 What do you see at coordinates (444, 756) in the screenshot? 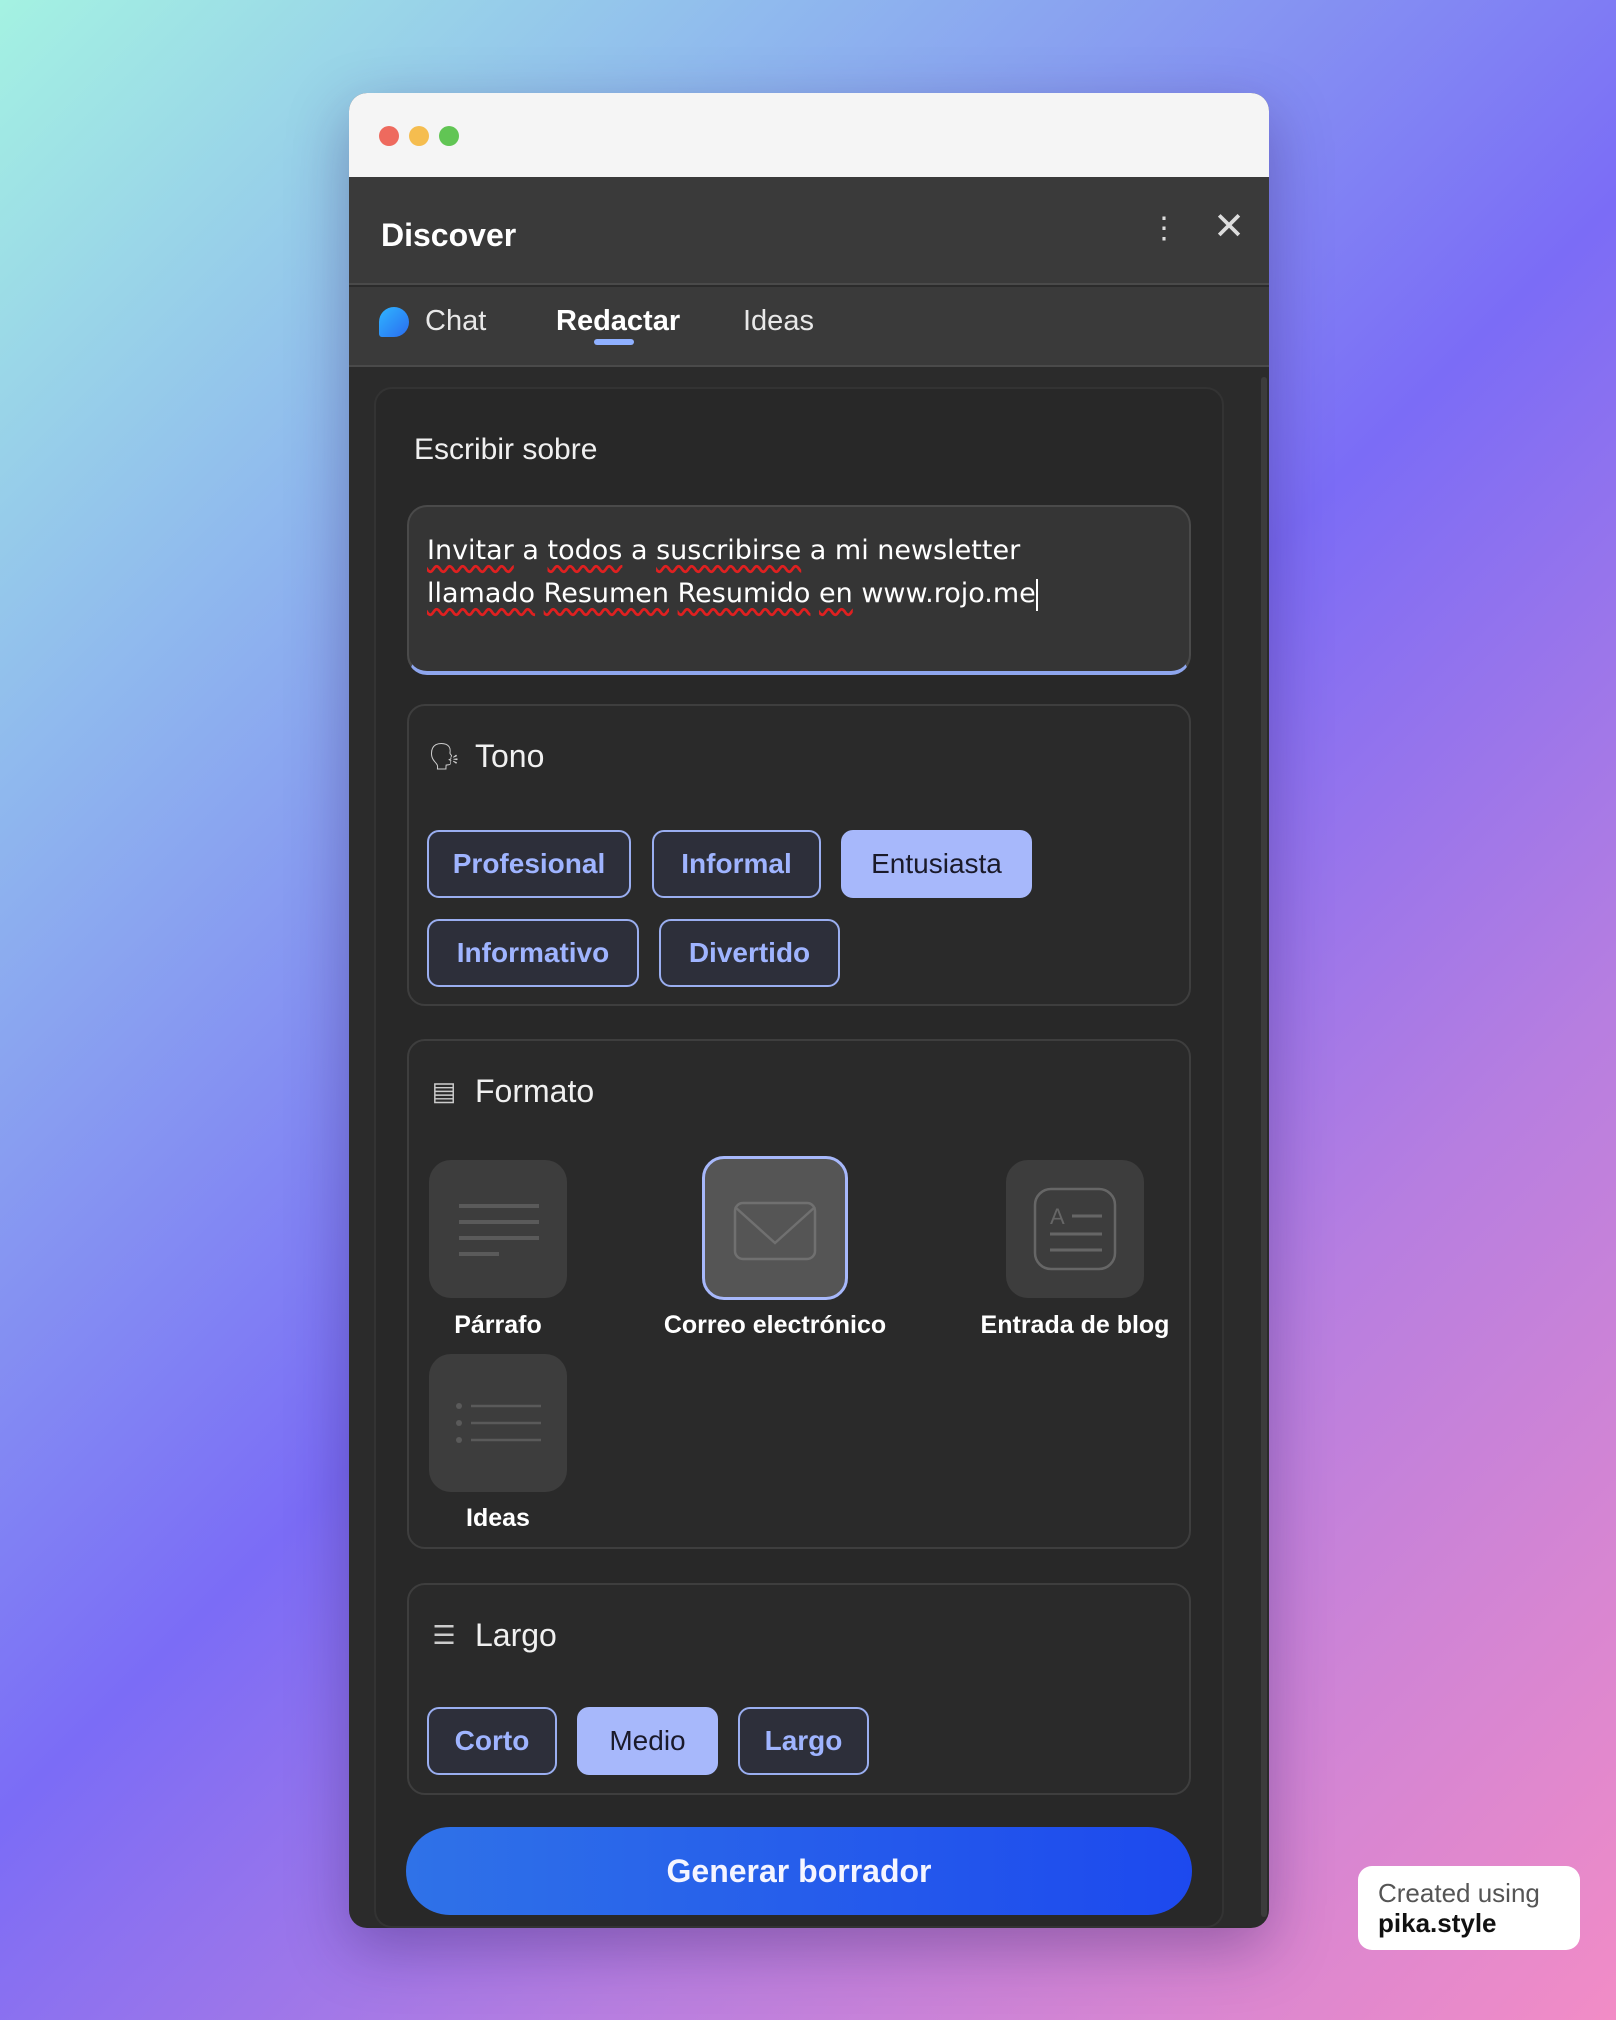
I see `voice-person-icon: 🗣` at bounding box center [444, 756].